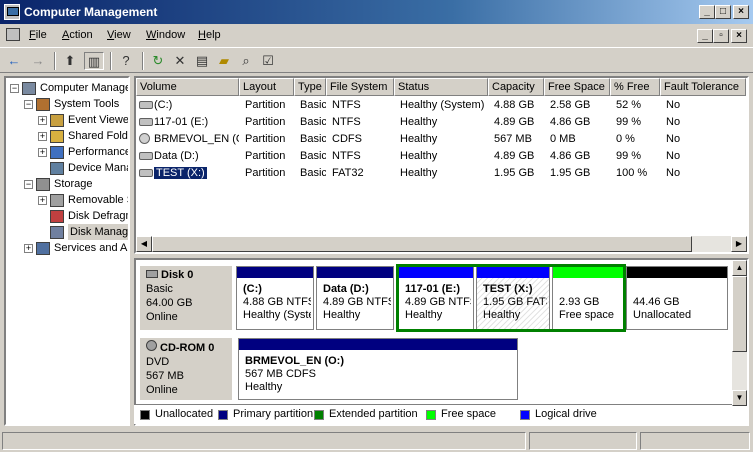  Describe the element at coordinates (355, 272) in the screenshot. I see `partition-color-bar` at that location.